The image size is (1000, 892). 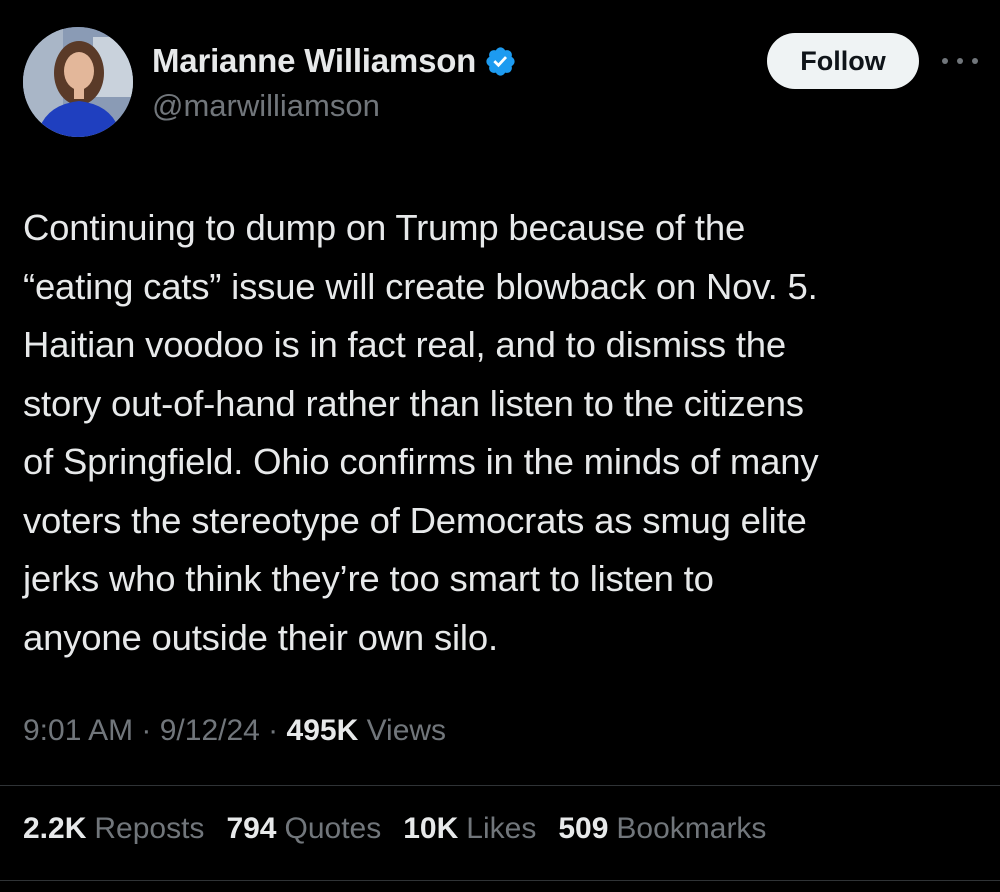 I want to click on author-row: Marianne Williamson, so click(x=334, y=61).